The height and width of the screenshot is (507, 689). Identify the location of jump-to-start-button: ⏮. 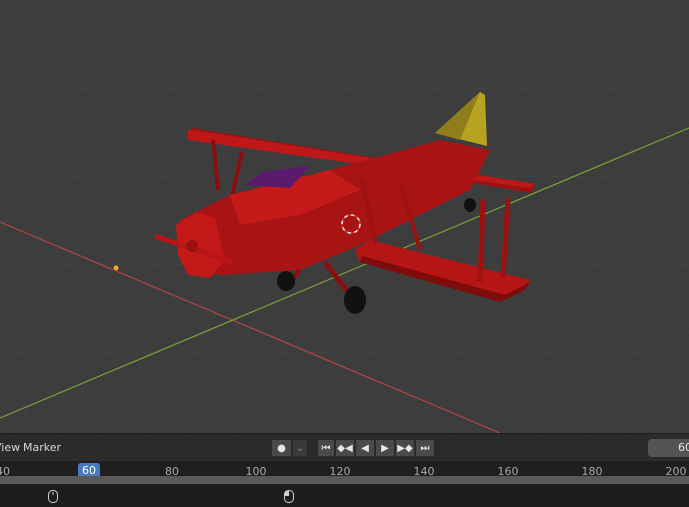
(326, 448).